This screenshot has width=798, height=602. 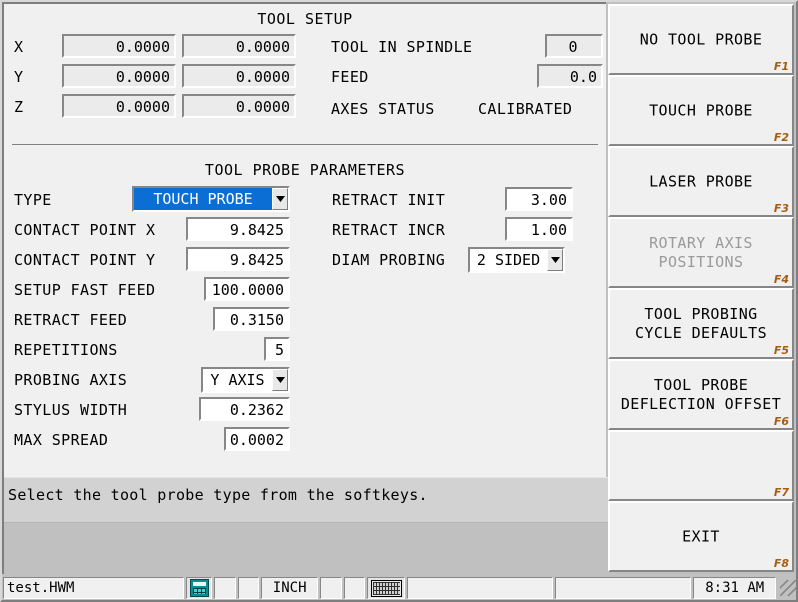 What do you see at coordinates (71, 380) in the screenshot?
I see `probing-axis-label: PROBING AXIS` at bounding box center [71, 380].